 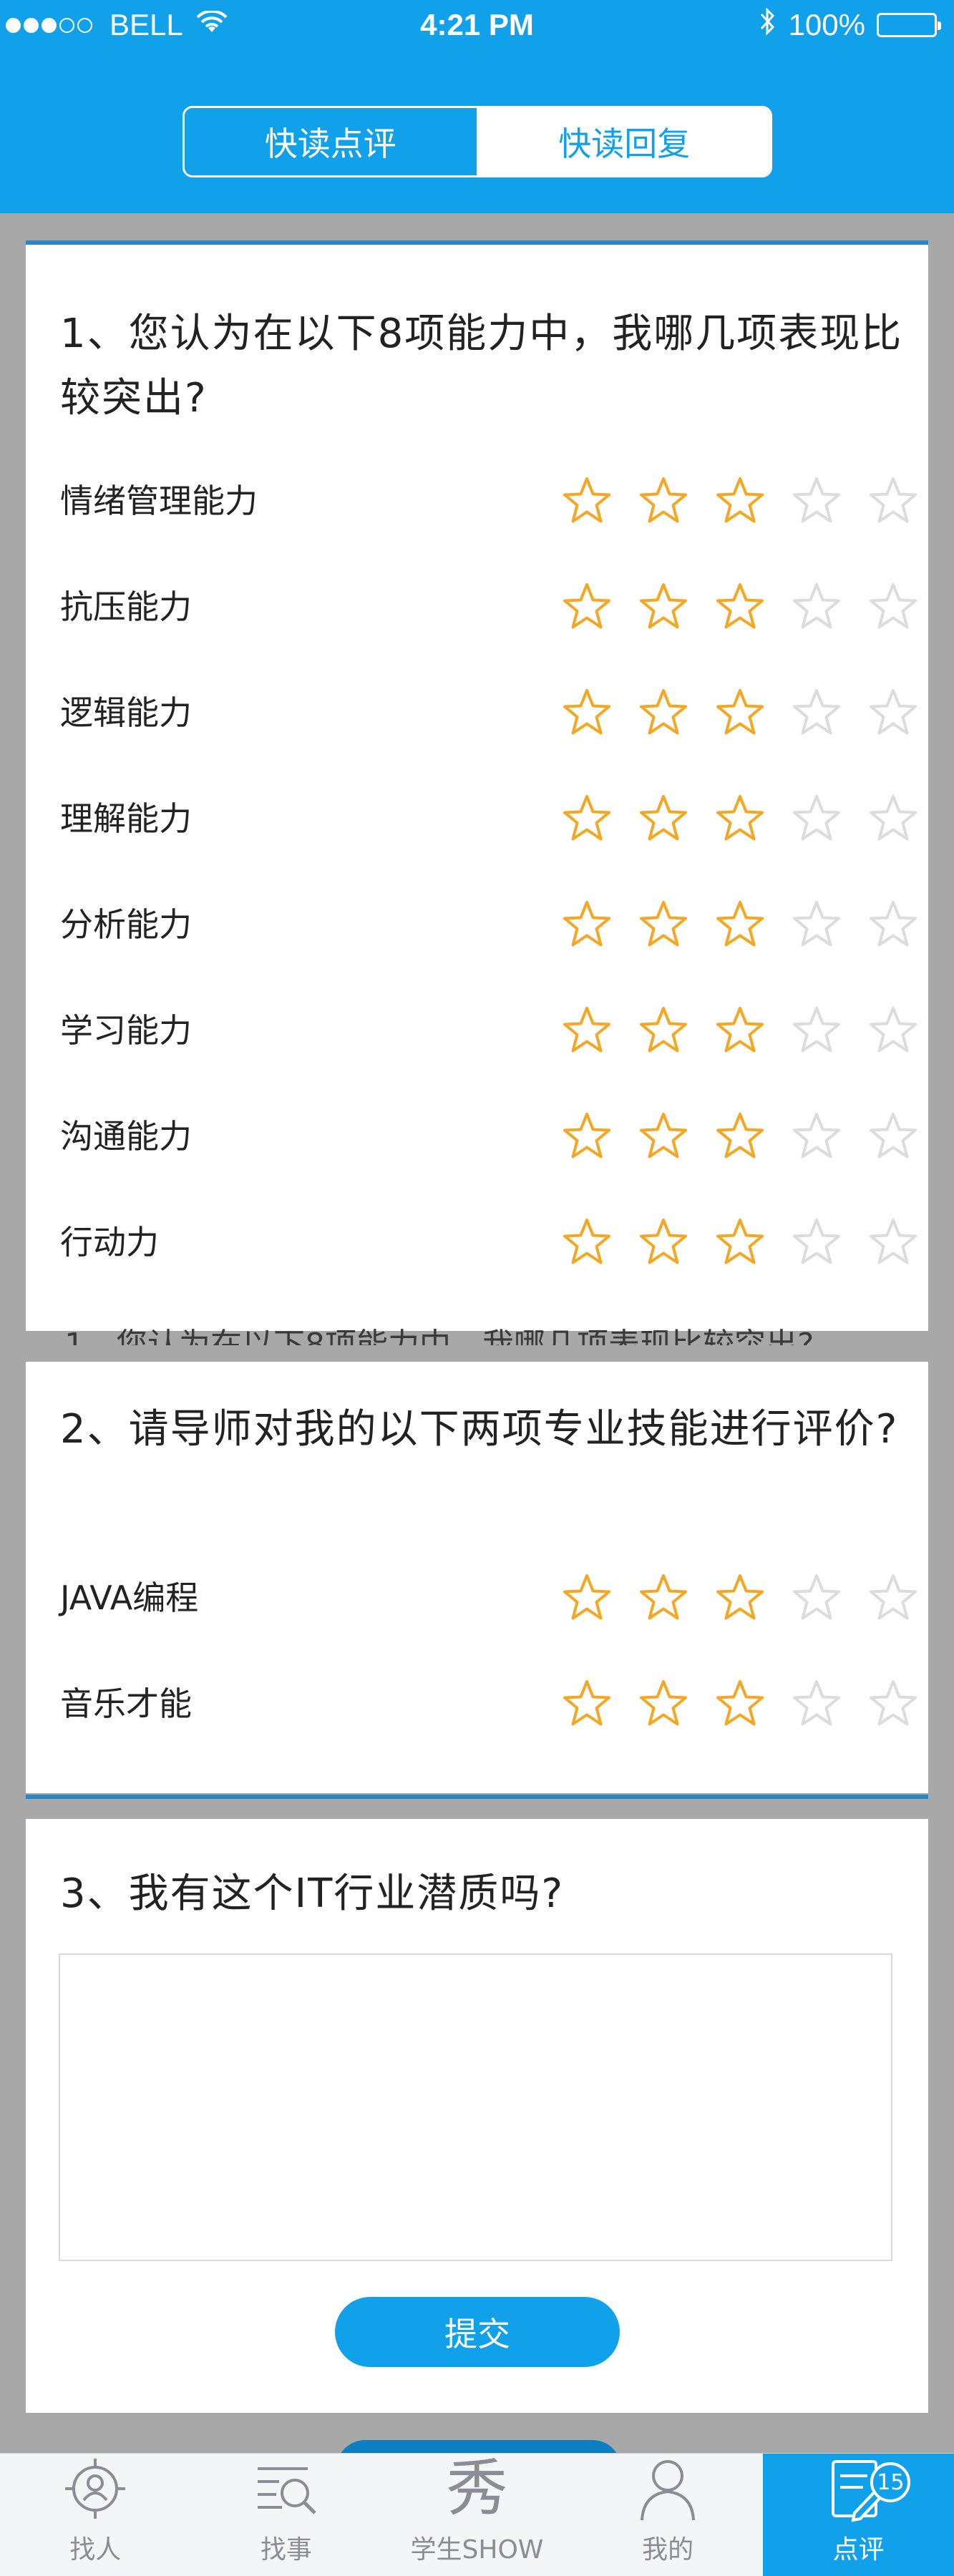 I want to click on status-right: 100%, so click(x=851, y=25).